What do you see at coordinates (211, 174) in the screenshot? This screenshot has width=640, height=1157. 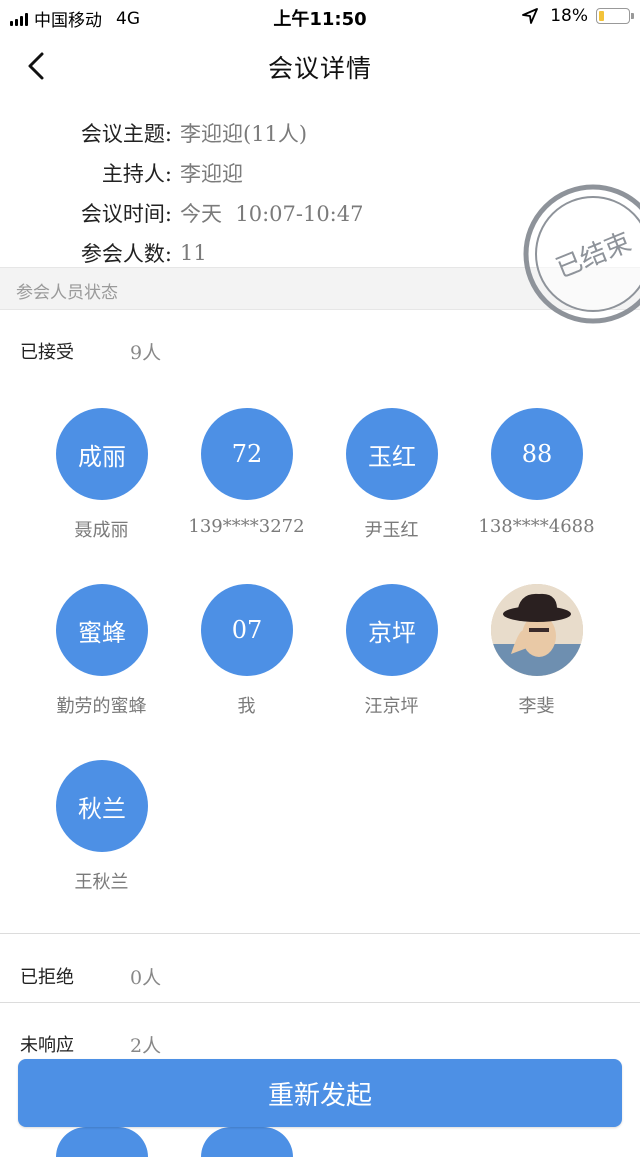 I see `host-value: 李迎迎` at bounding box center [211, 174].